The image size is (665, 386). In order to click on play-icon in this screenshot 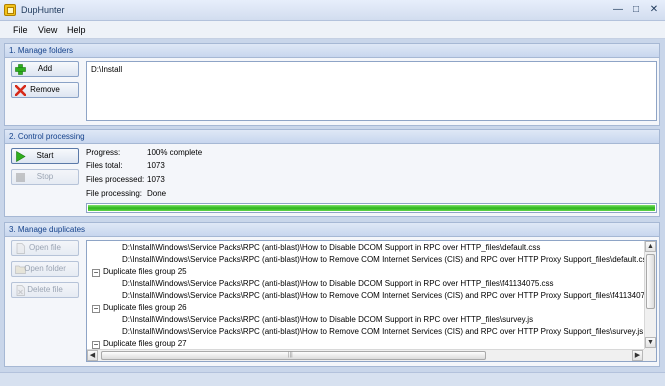, I will do `click(21, 156)`.